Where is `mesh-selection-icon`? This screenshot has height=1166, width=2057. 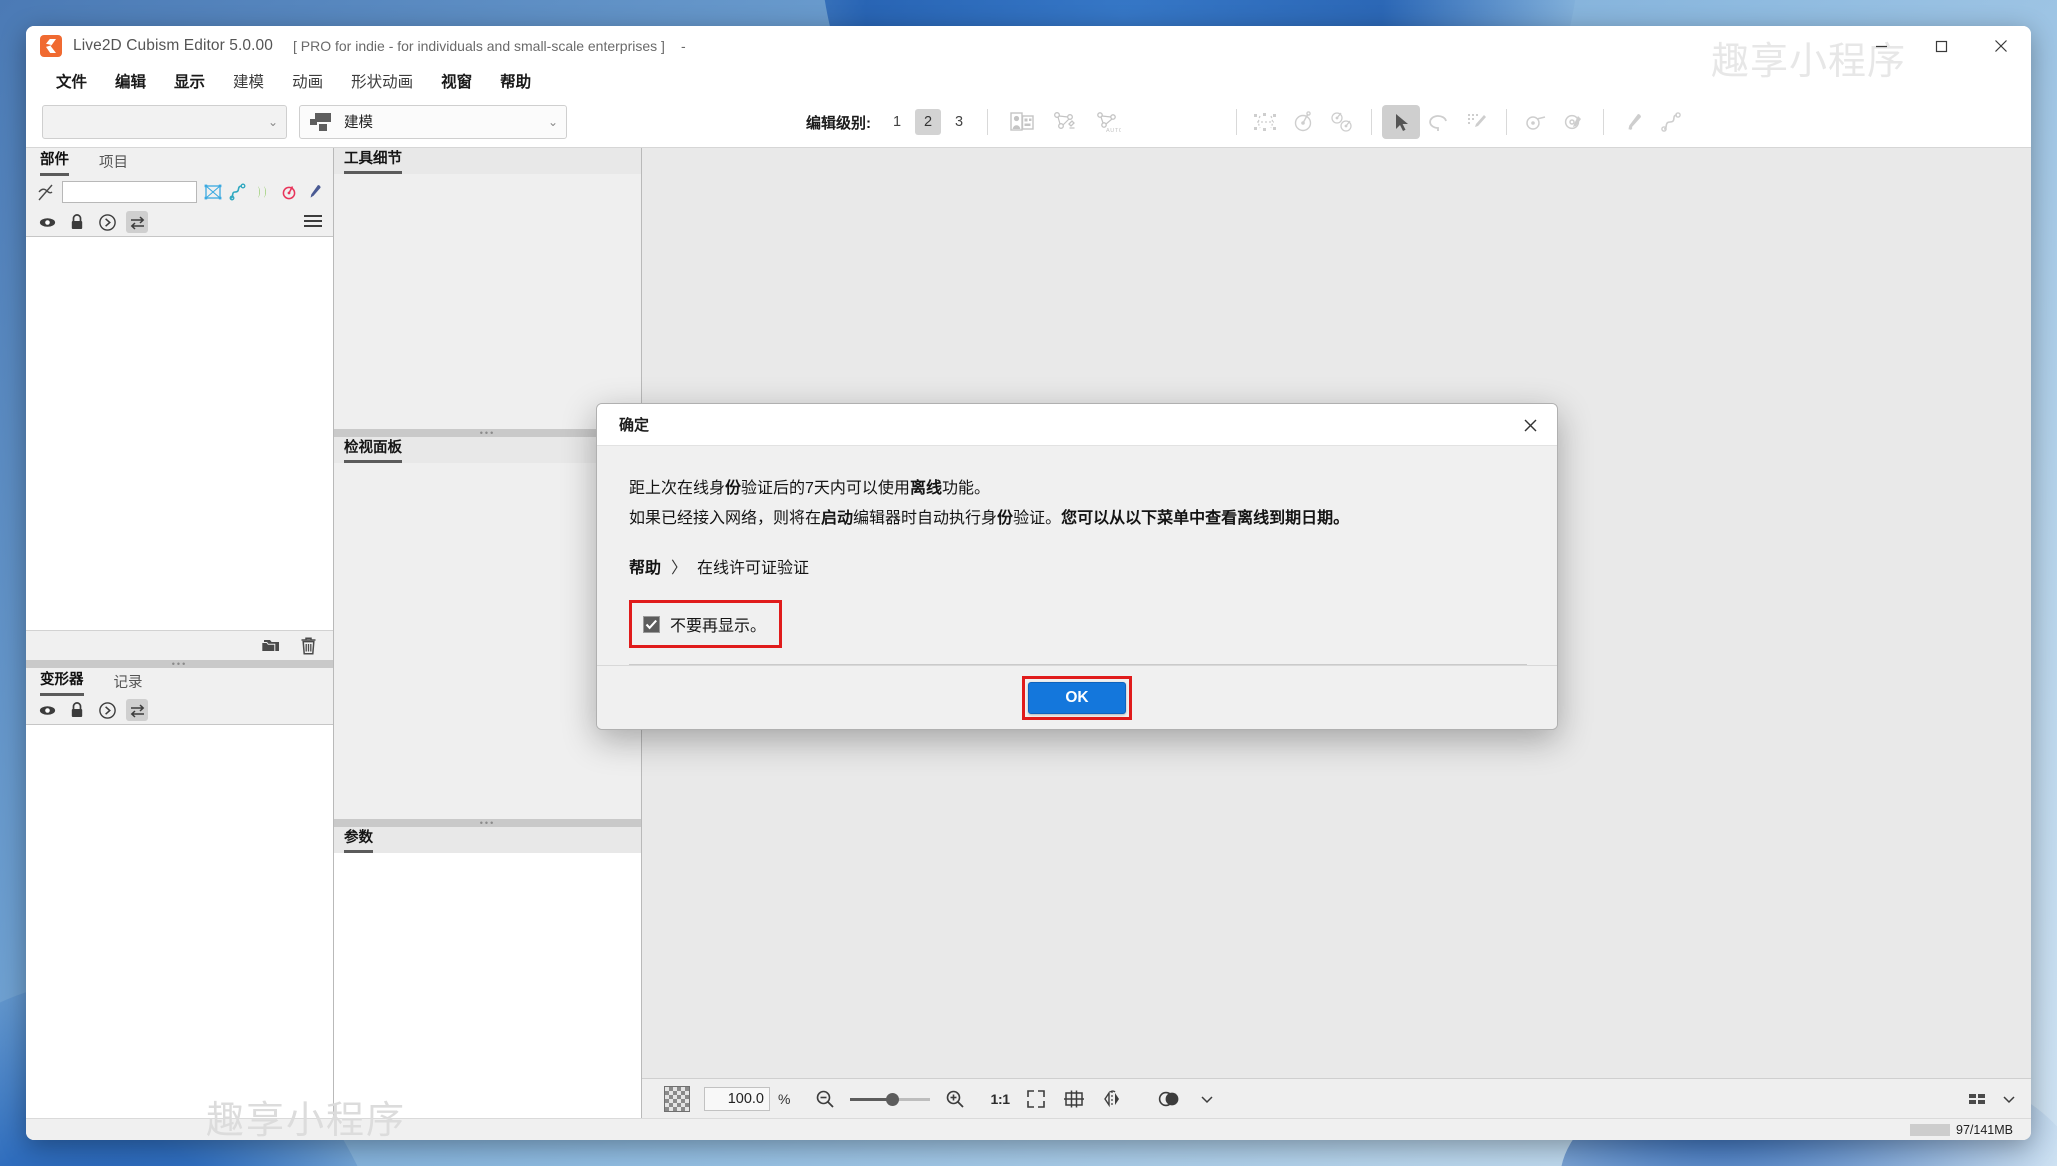
mesh-selection-icon is located at coordinates (213, 192).